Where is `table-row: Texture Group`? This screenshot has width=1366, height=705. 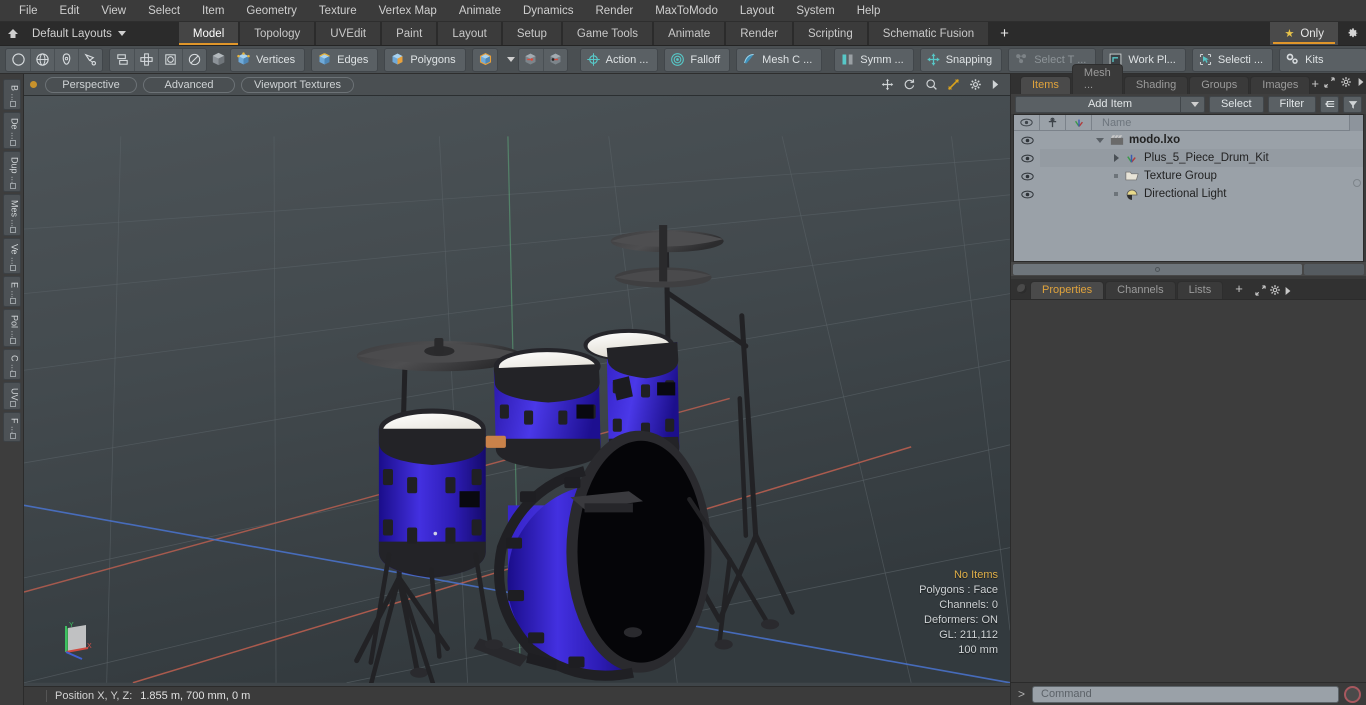 table-row: Texture Group is located at coordinates (1188, 176).